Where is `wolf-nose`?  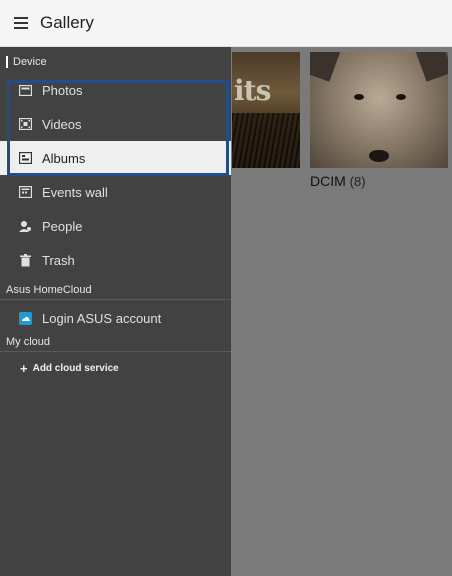 wolf-nose is located at coordinates (379, 156).